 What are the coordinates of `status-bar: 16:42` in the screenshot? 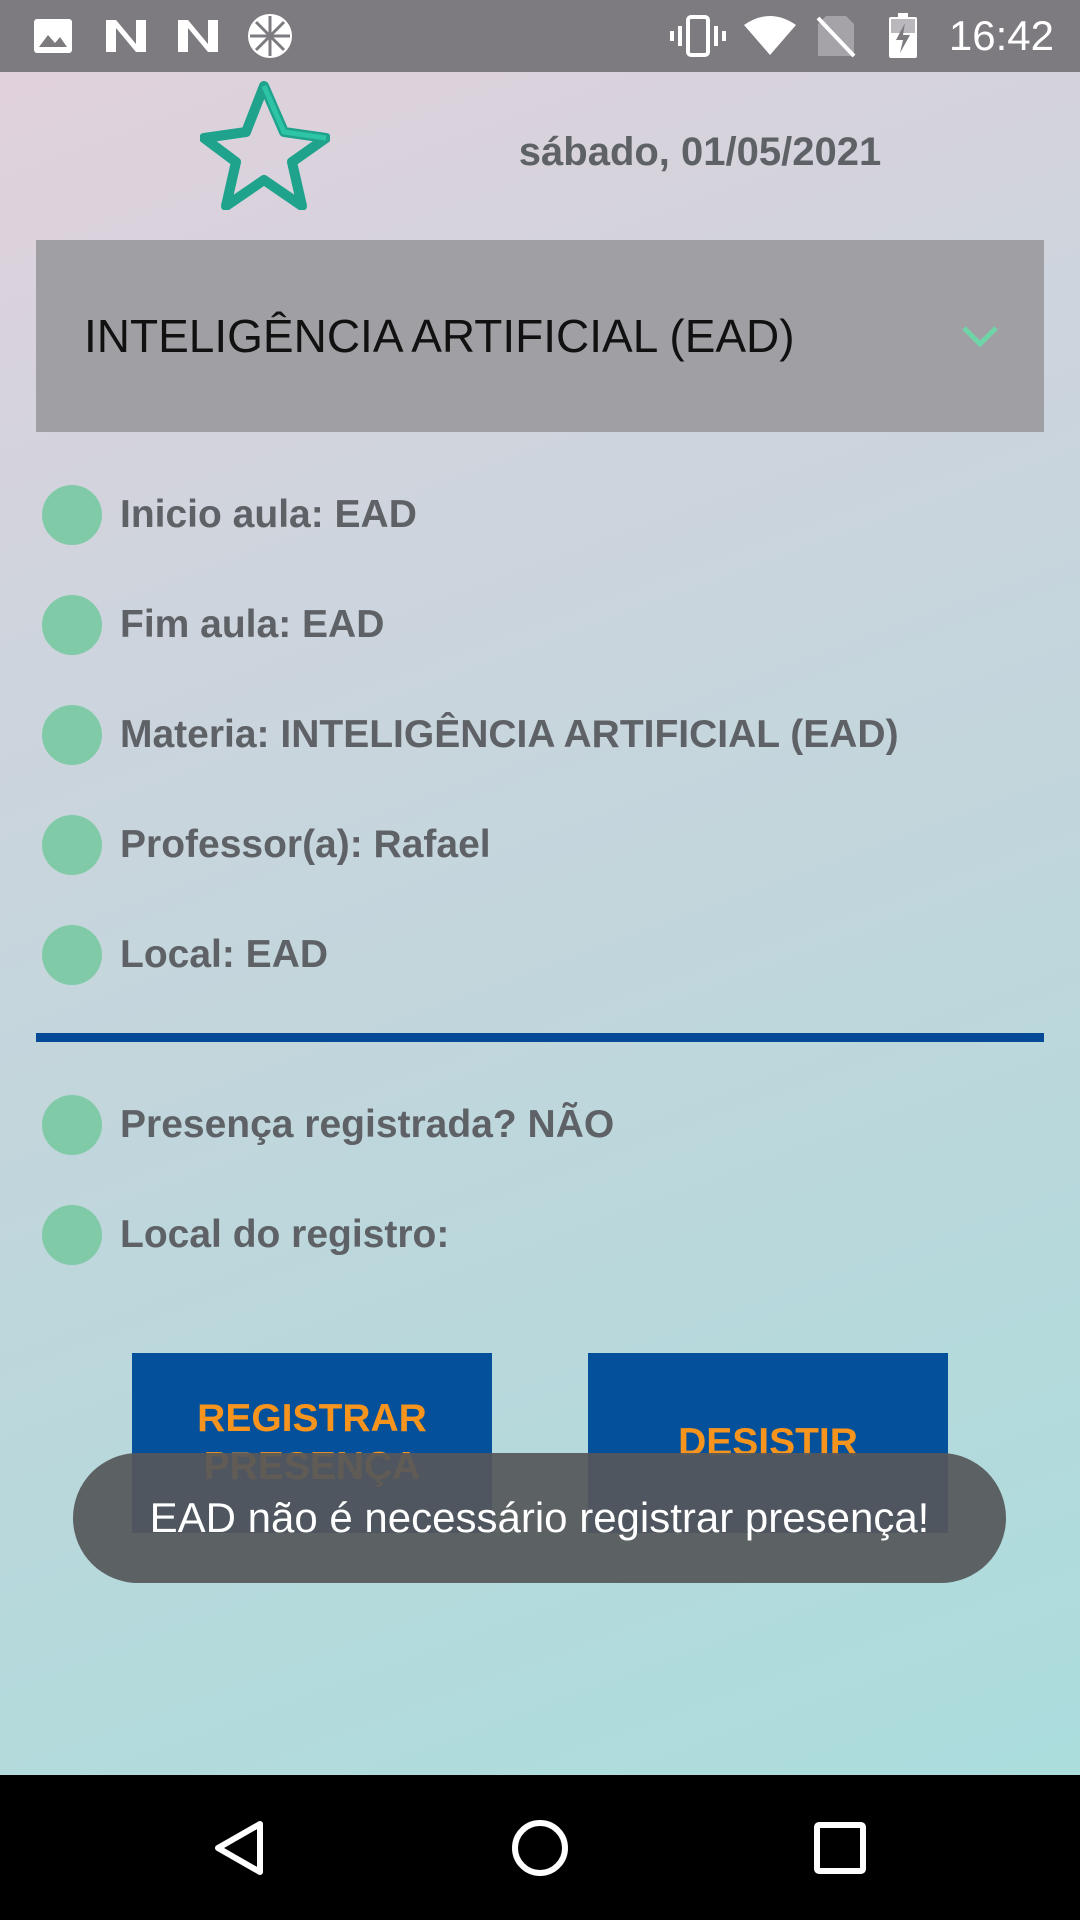 It's located at (540, 36).